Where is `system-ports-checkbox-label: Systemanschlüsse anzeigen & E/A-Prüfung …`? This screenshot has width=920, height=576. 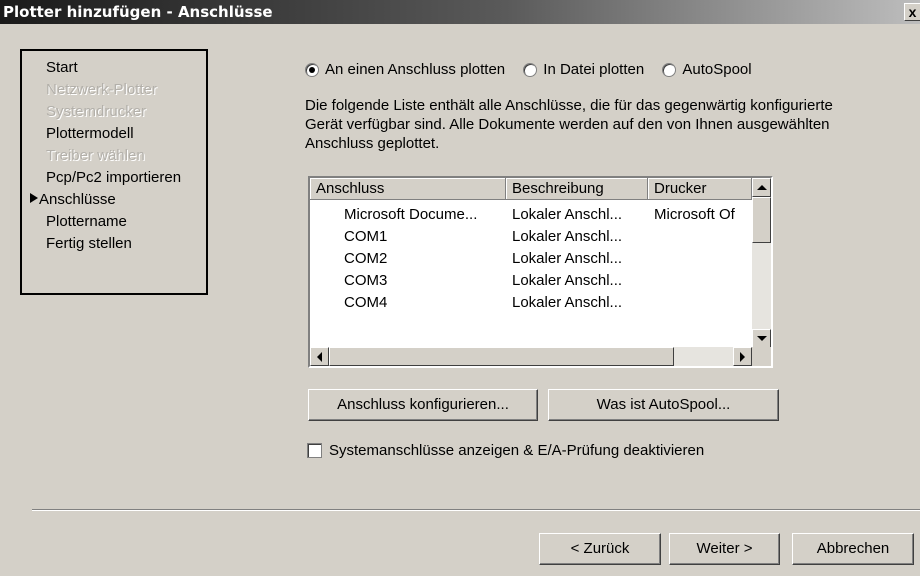 system-ports-checkbox-label: Systemanschlüsse anzeigen & E/A-Prüfung … is located at coordinates (517, 450).